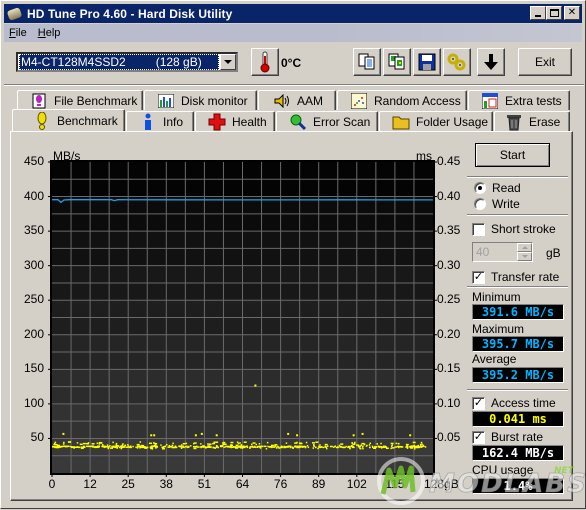 The image size is (586, 510). I want to click on close-button: ✕, so click(572, 13).